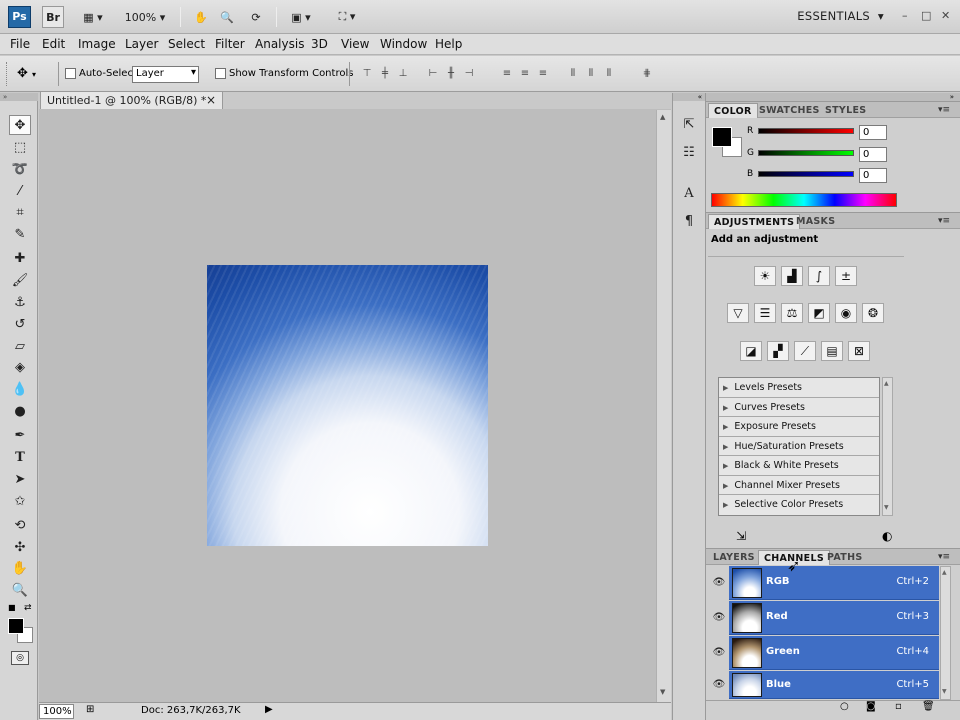 The image size is (960, 720). I want to click on distribute-top-icon: ≡, so click(507, 74).